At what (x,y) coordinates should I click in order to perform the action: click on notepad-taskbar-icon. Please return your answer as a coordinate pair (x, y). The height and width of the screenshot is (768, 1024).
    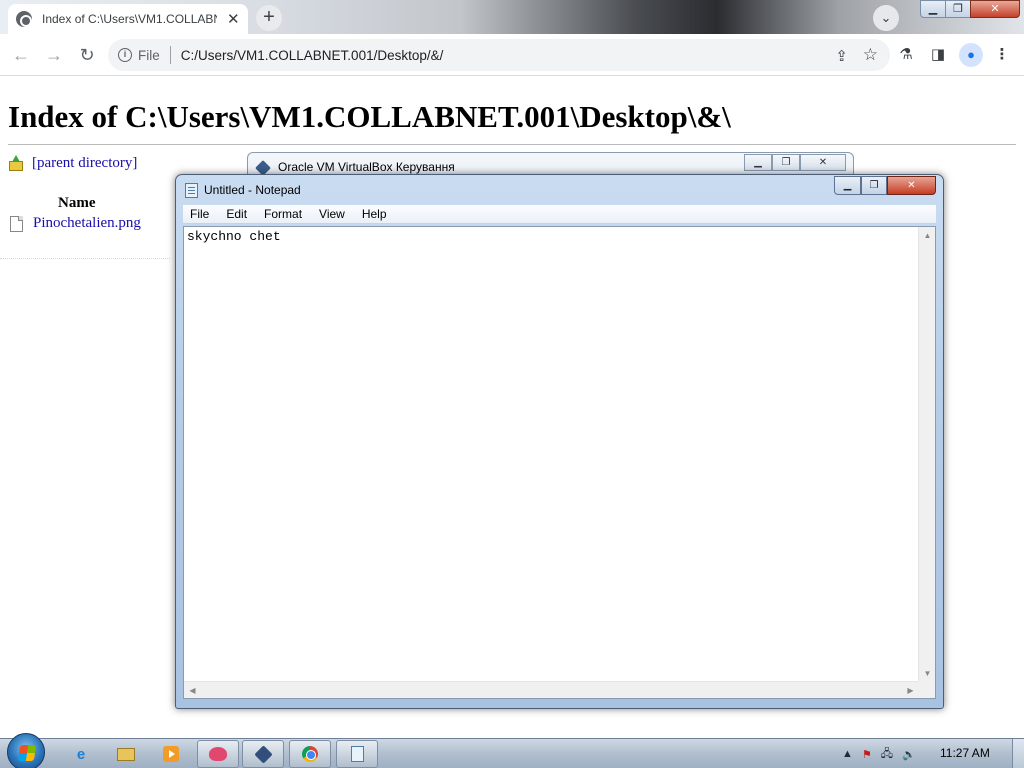
    Looking at the image, I should click on (357, 754).